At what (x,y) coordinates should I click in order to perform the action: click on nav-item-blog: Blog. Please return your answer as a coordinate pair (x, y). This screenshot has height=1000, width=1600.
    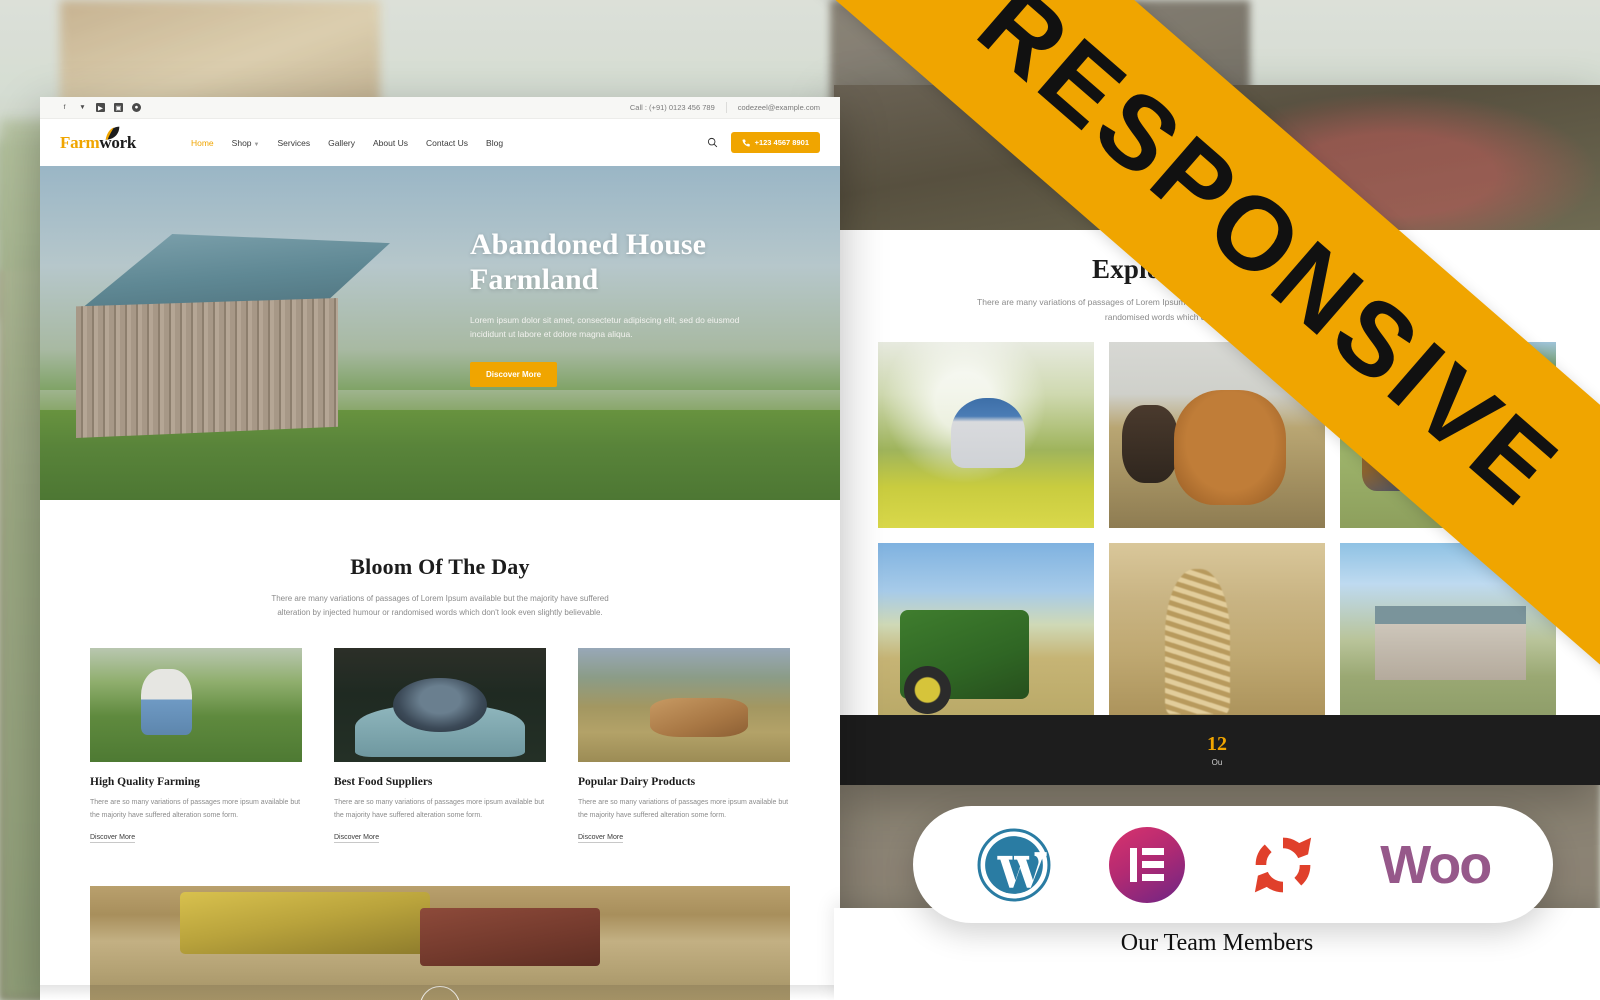
    Looking at the image, I should click on (494, 143).